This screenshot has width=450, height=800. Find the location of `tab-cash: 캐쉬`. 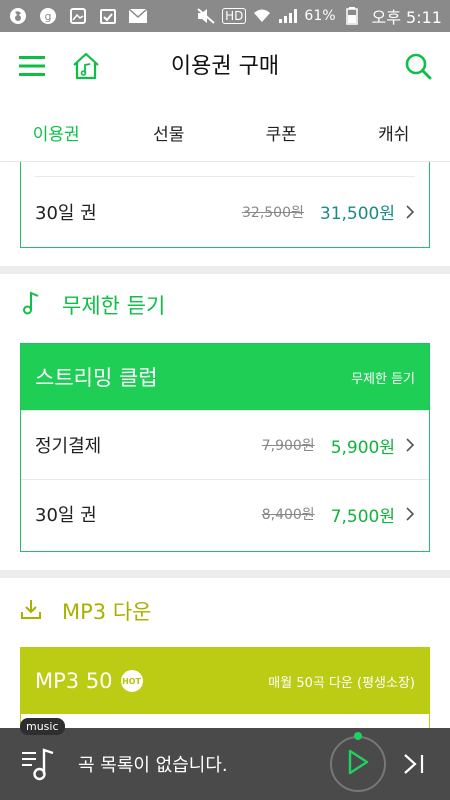

tab-cash: 캐쉬 is located at coordinates (394, 130).